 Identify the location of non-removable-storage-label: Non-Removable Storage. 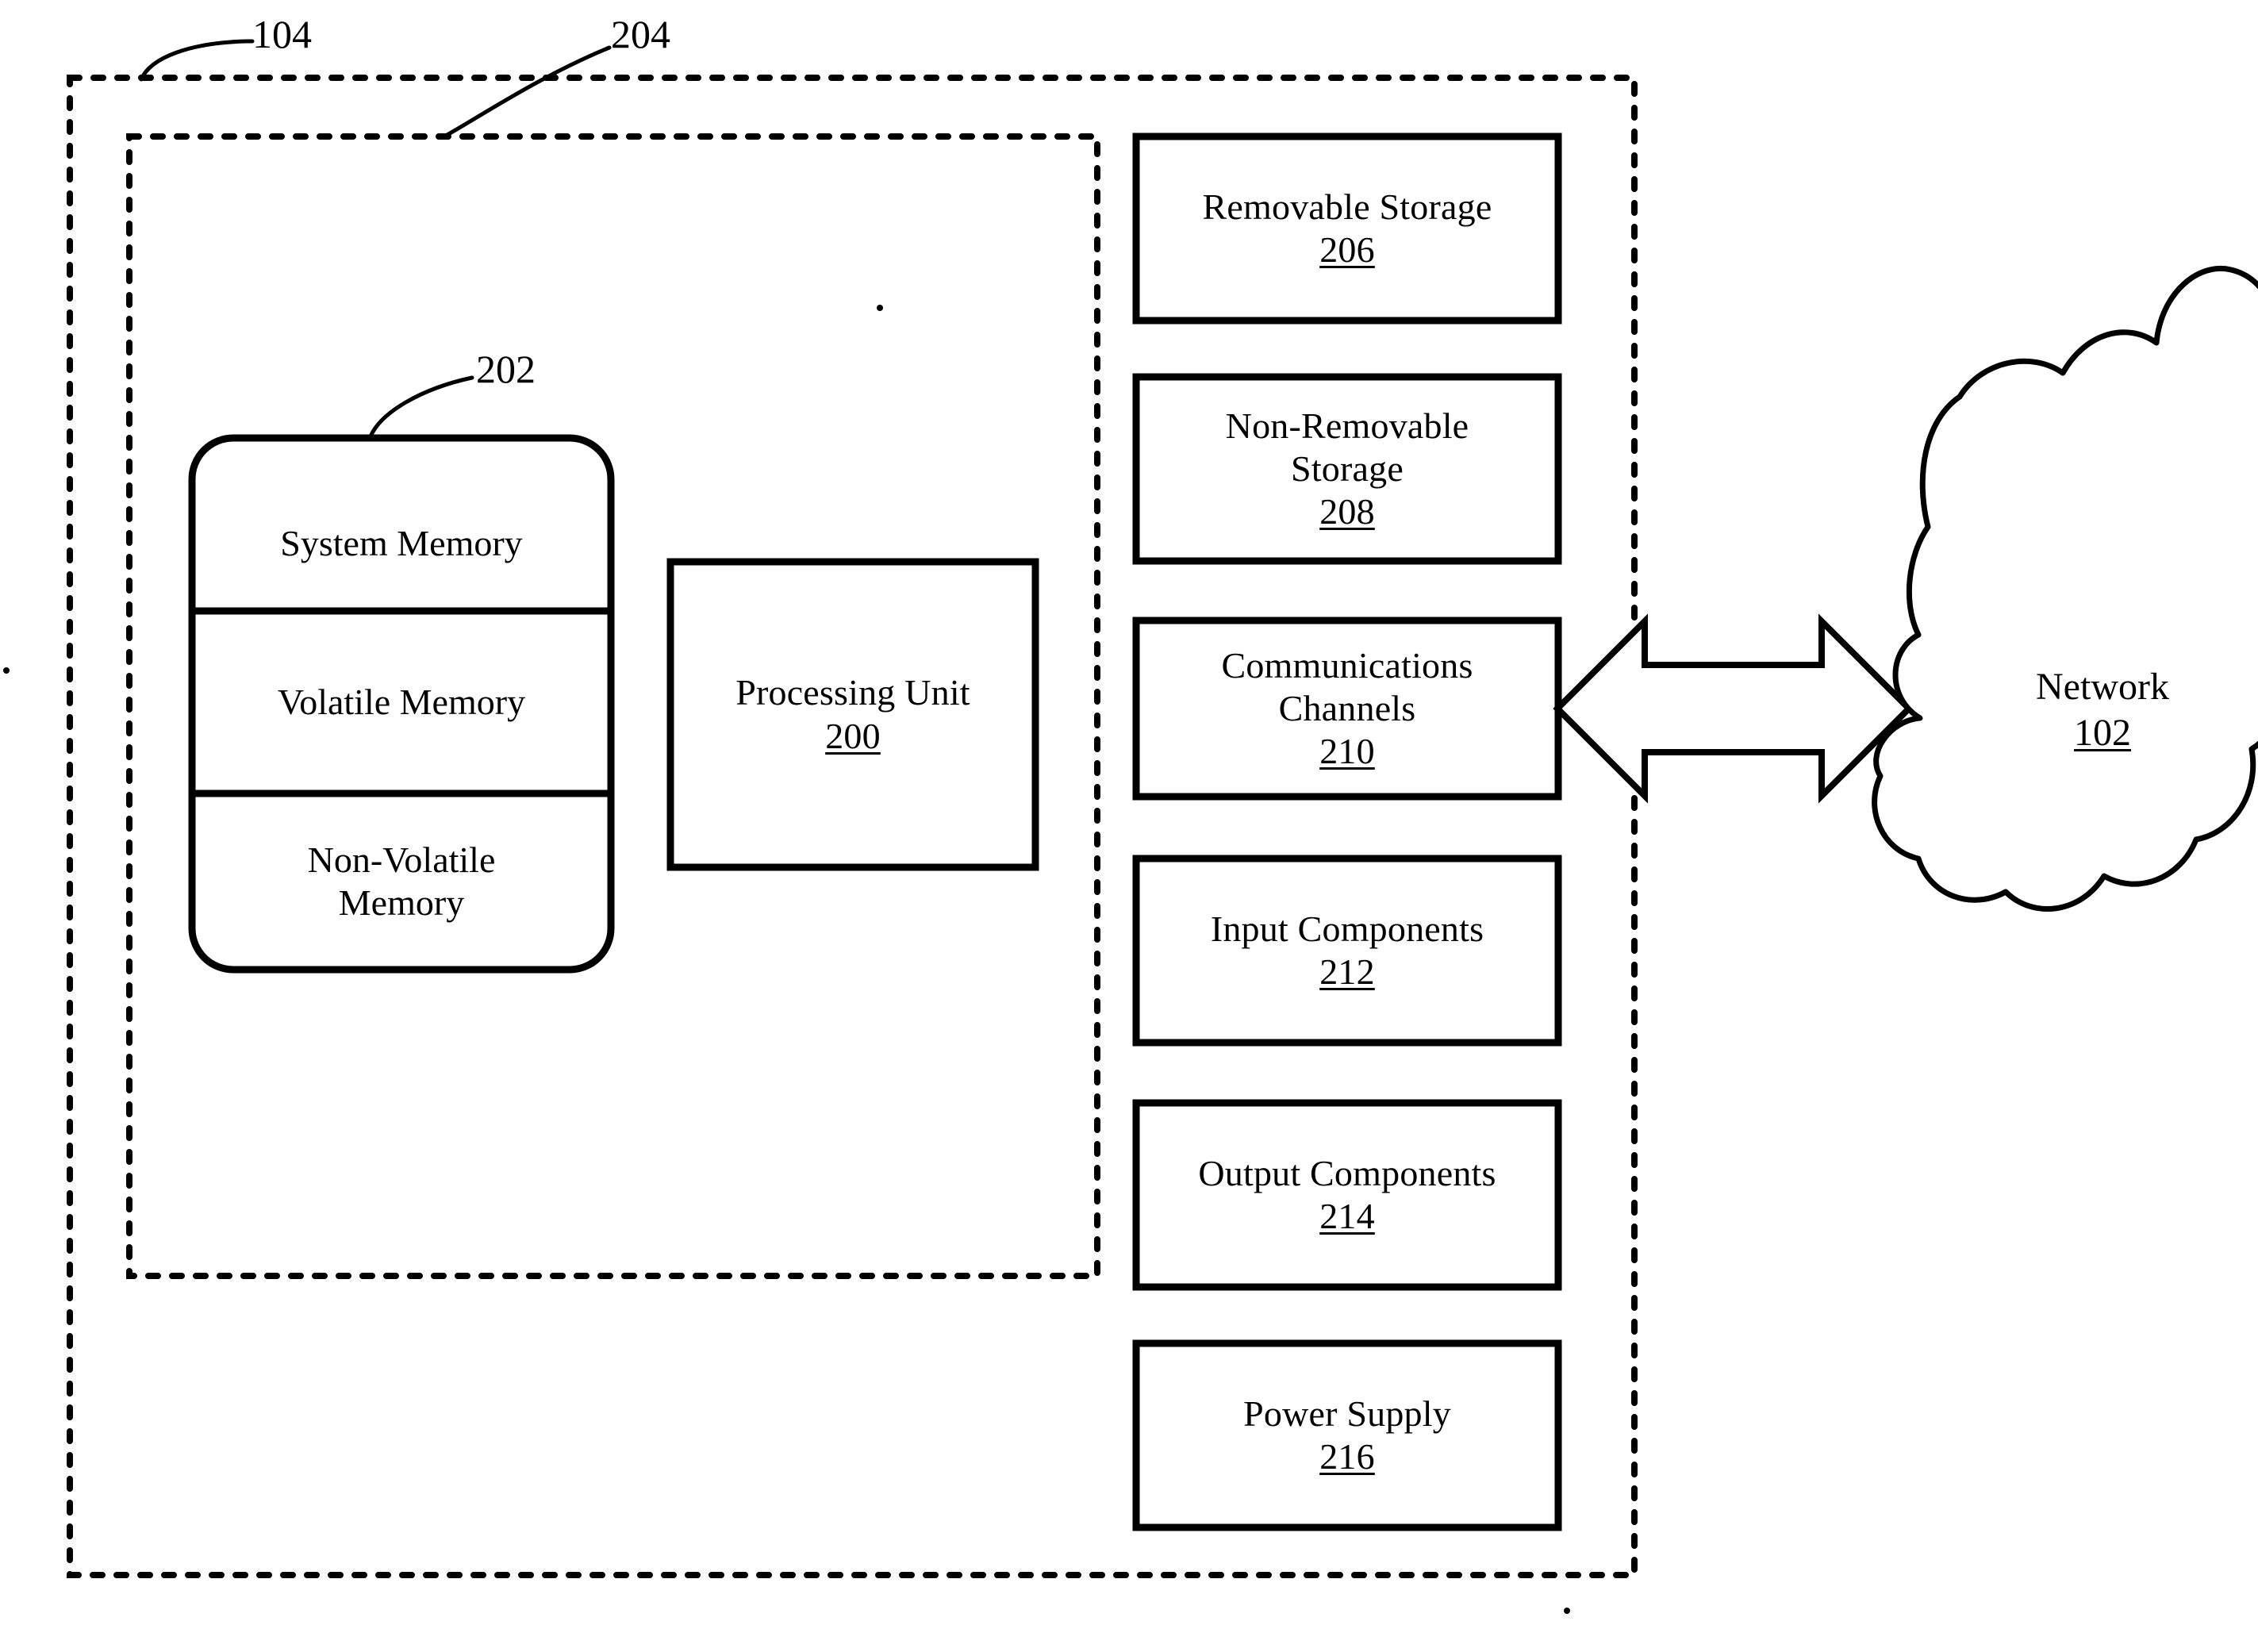
(1347, 447).